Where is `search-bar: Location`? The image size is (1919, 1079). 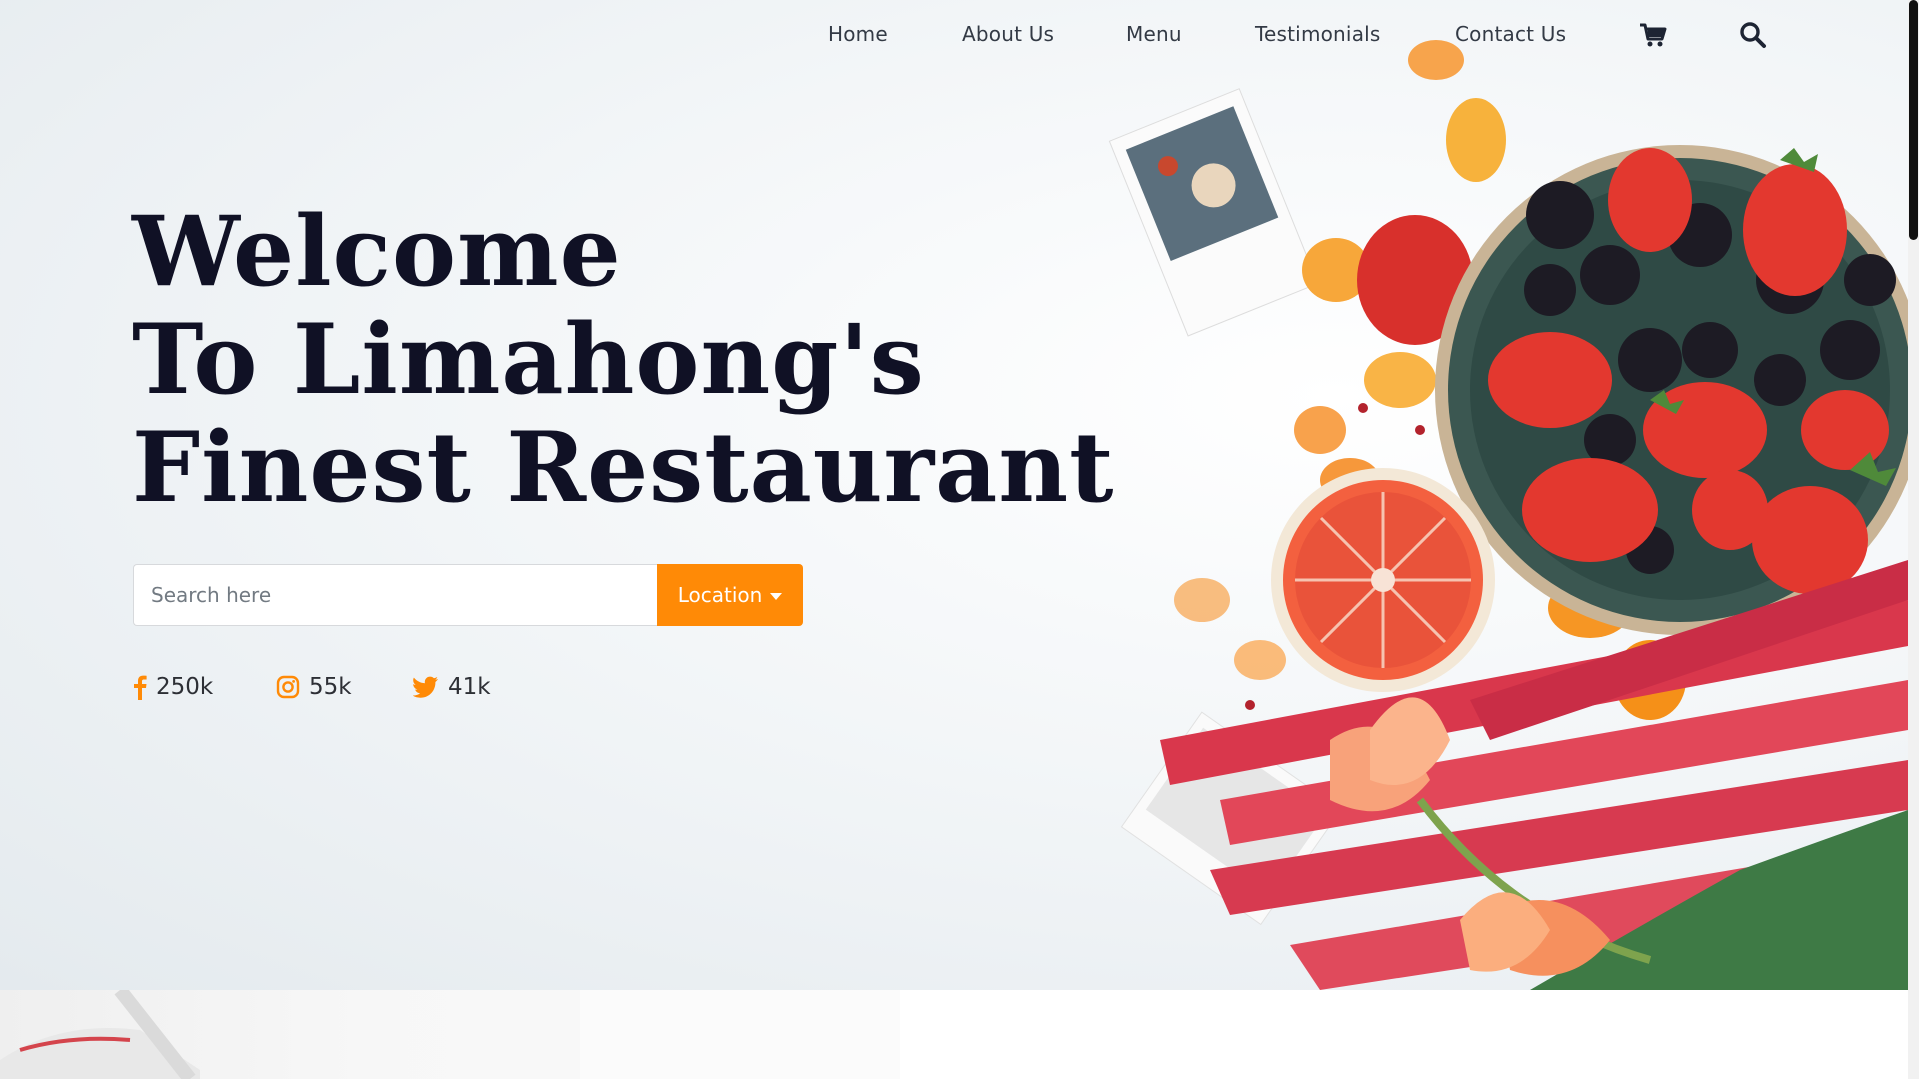
search-bar: Location is located at coordinates (468, 595).